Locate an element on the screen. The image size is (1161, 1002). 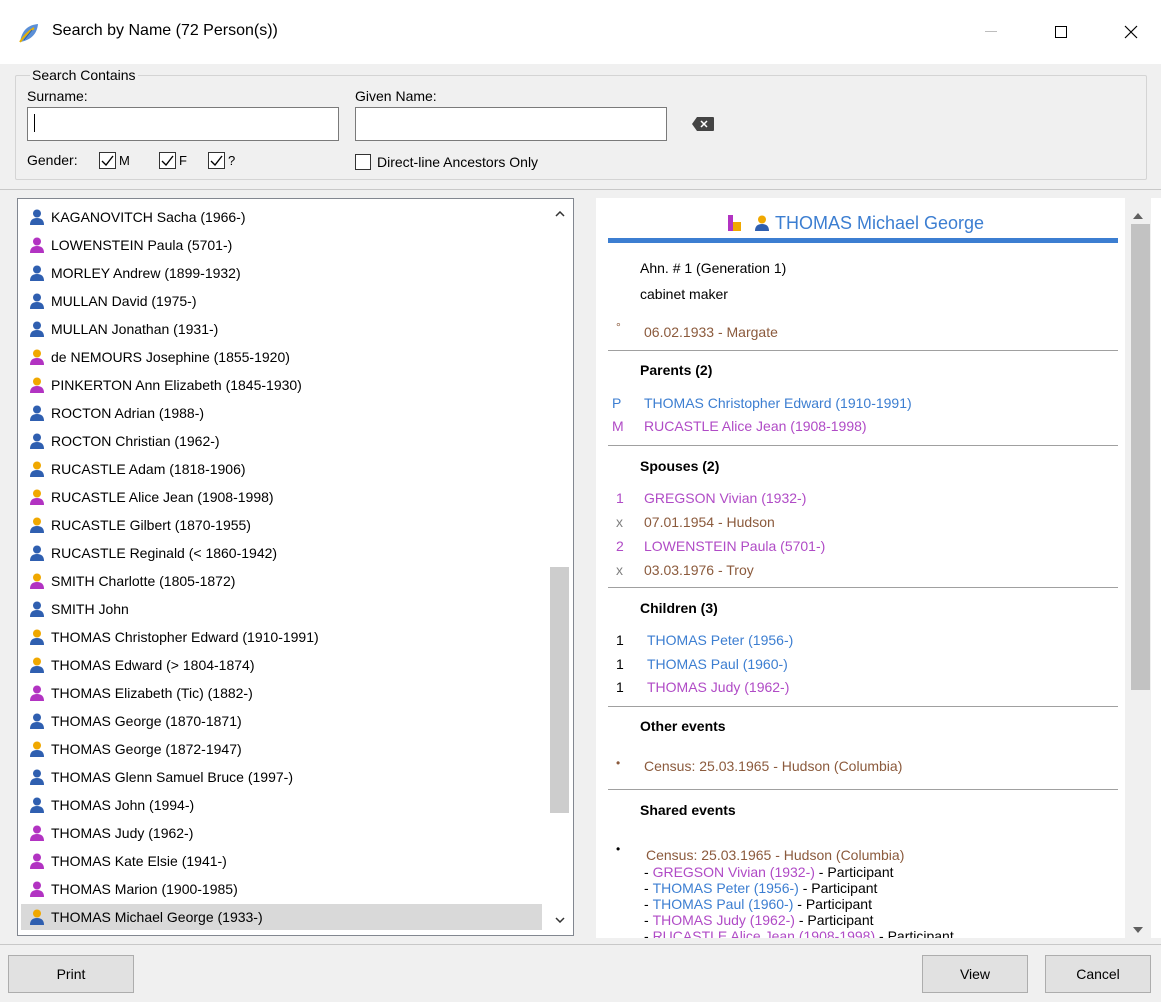
children-title: Children (3) is located at coordinates (679, 608).